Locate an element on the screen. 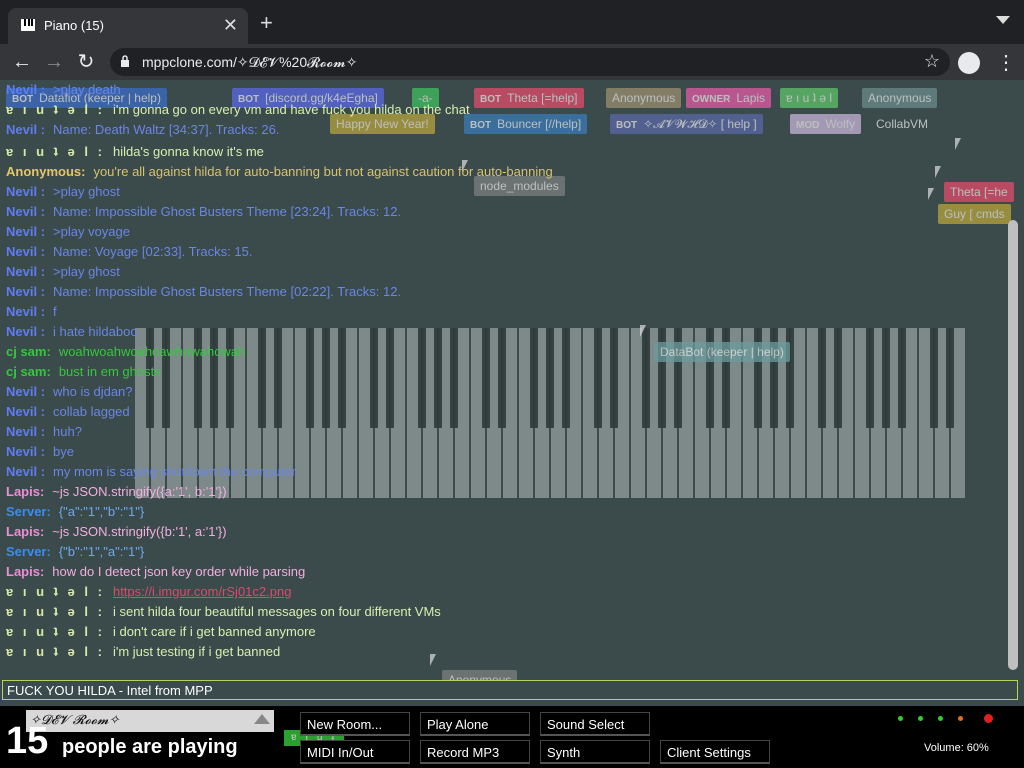 This screenshot has width=1024, height=768. sound-select-button: Sound Select is located at coordinates (595, 724).